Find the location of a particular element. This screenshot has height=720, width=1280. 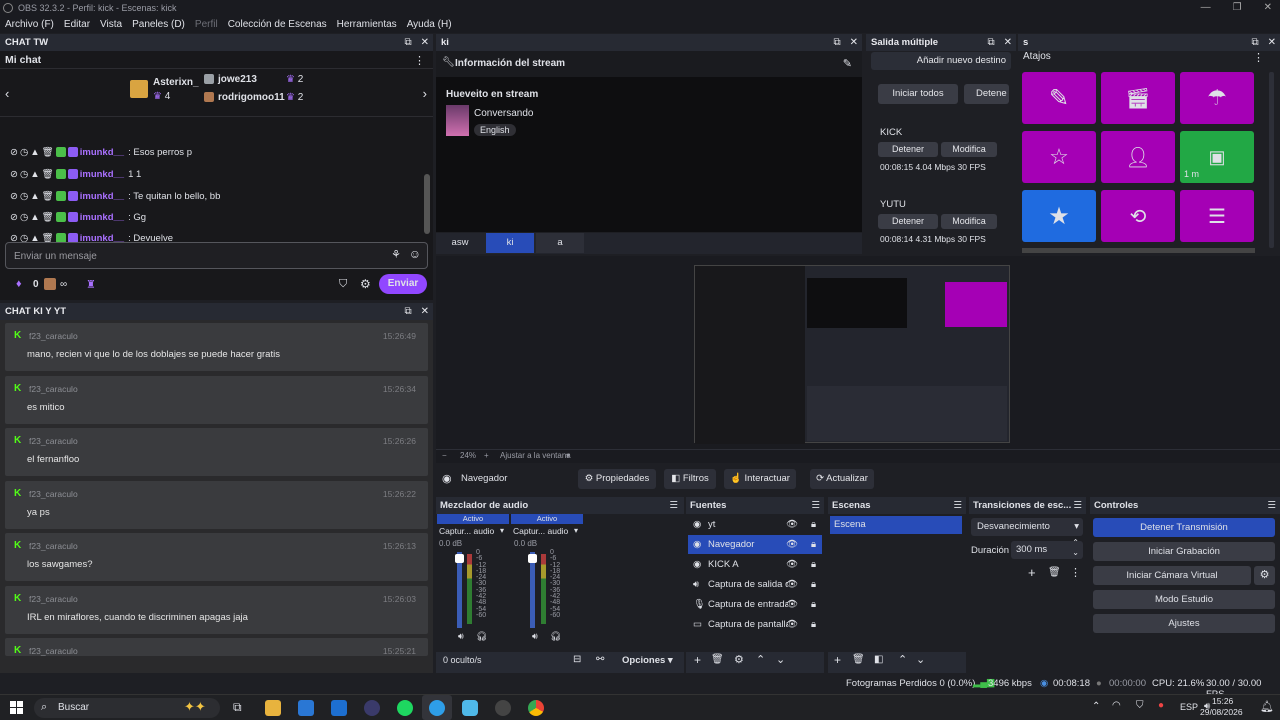

add-transition-icon: + is located at coordinates (1032, 572).